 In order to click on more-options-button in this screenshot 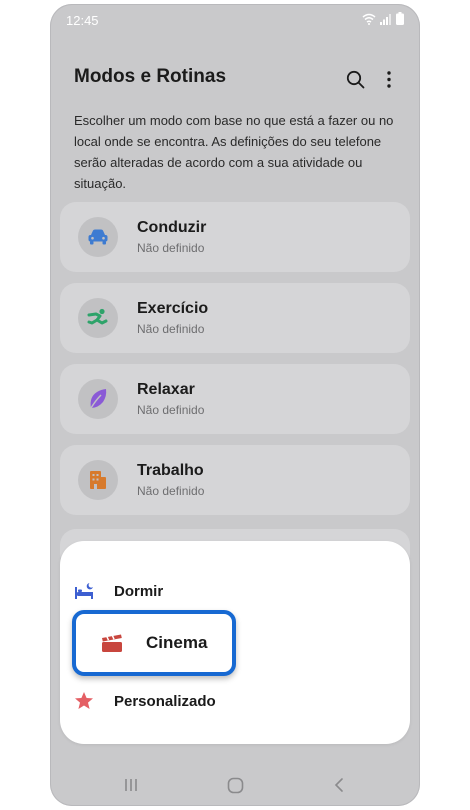, I will do `click(389, 79)`.